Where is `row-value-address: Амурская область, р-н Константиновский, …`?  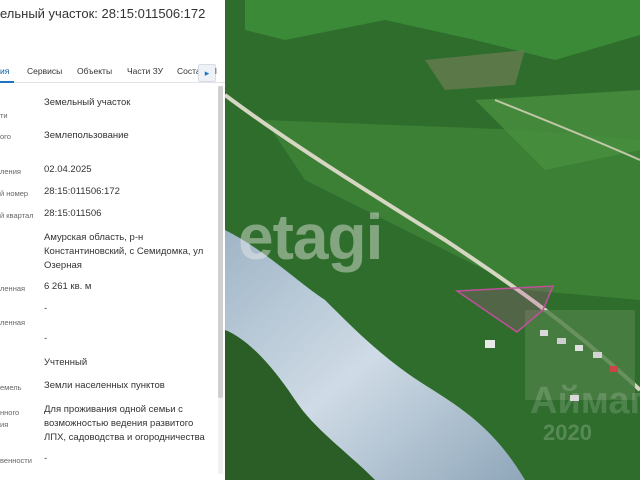
row-value-address: Амурская область, р-н Константиновский, … is located at coordinates (124, 251).